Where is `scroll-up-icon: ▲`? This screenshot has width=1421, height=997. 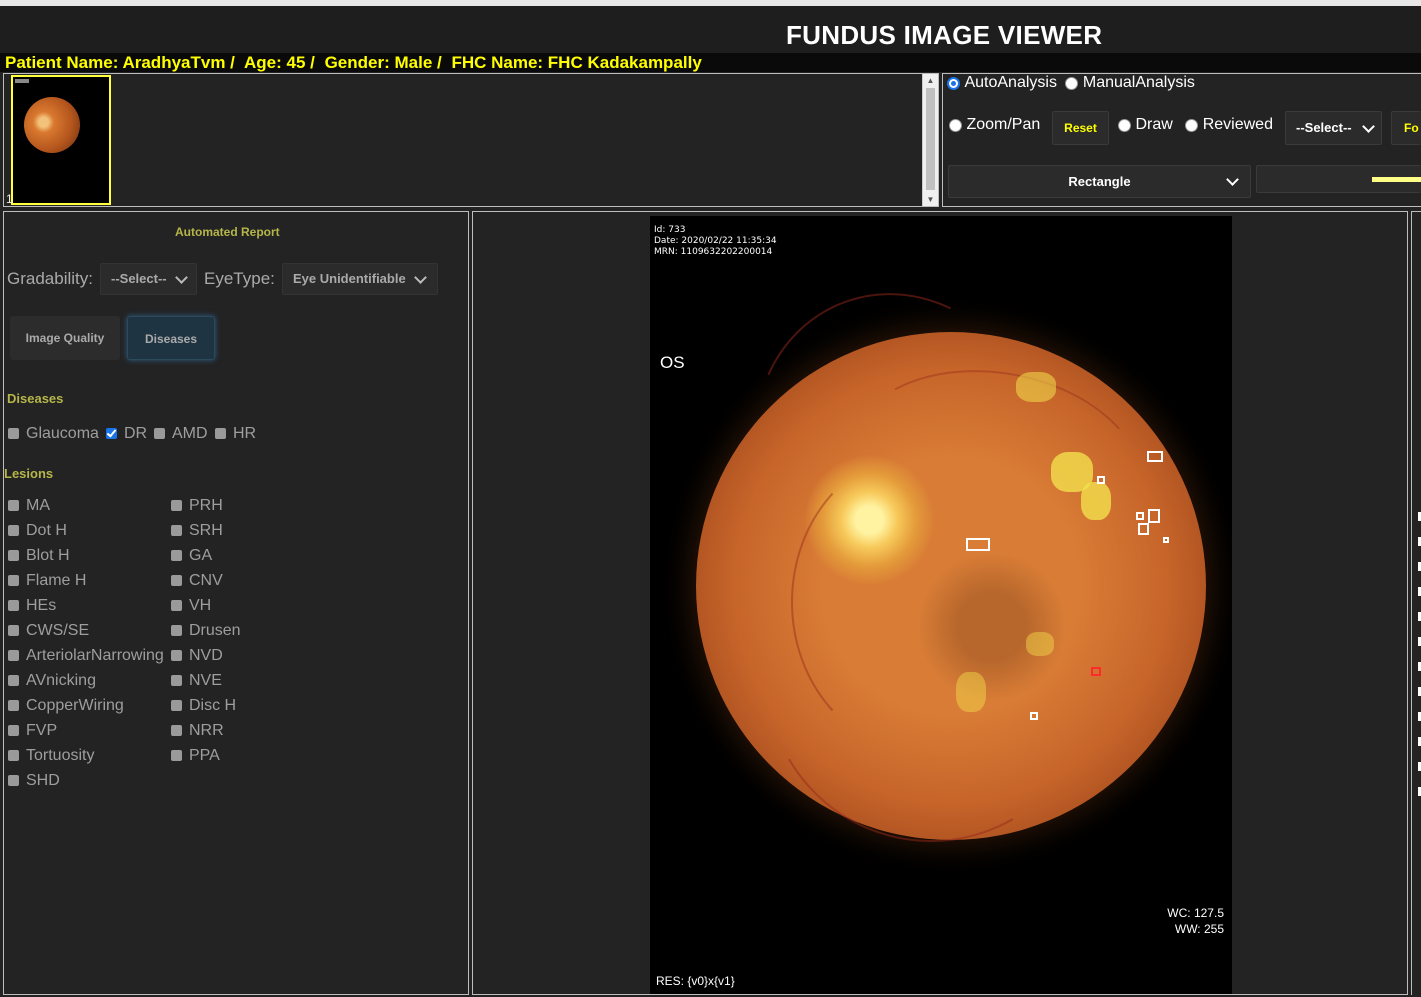
scroll-up-icon: ▲ is located at coordinates (930, 80).